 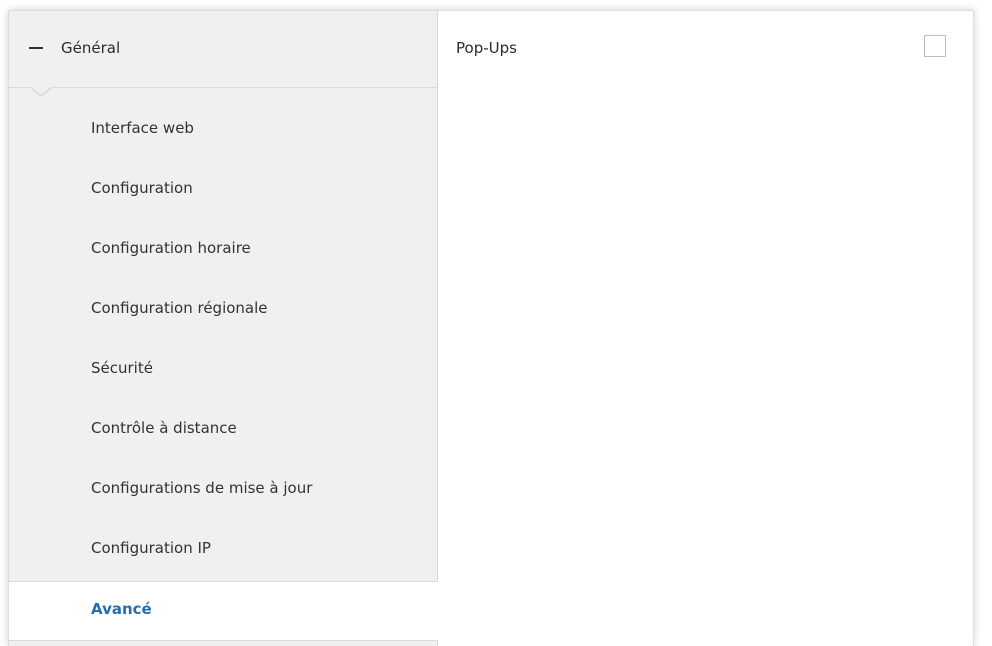 What do you see at coordinates (223, 131) in the screenshot?
I see `sidebar-item-interface-web: Interface web` at bounding box center [223, 131].